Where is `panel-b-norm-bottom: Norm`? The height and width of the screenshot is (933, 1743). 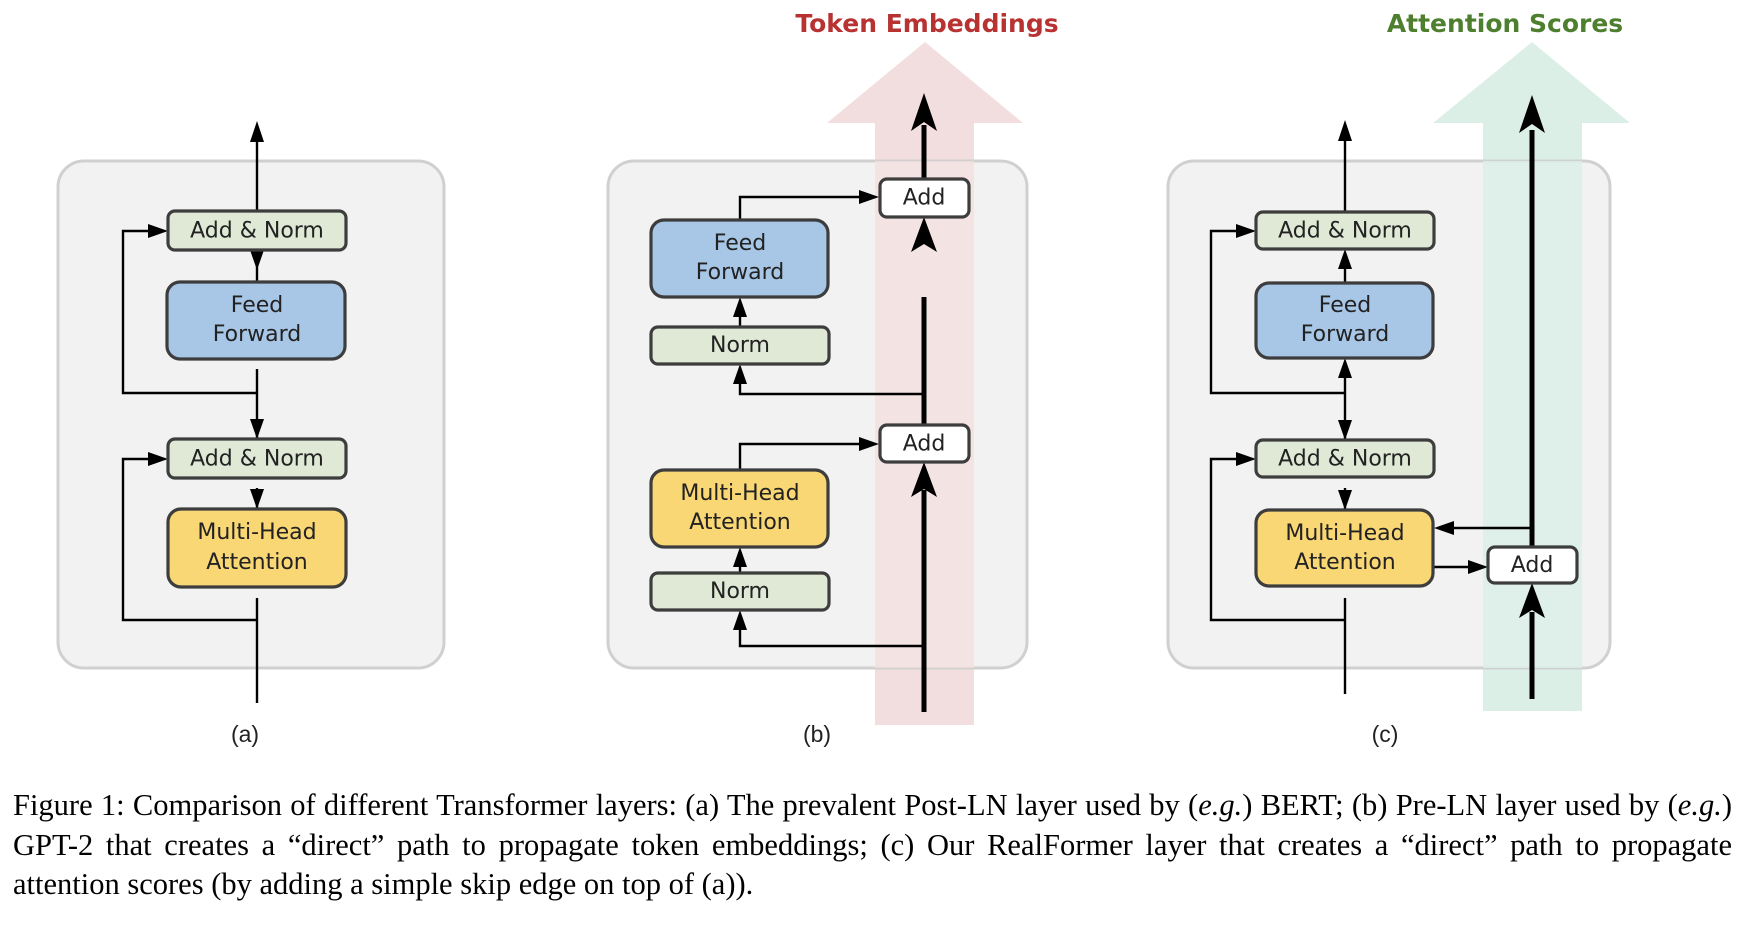 panel-b-norm-bottom: Norm is located at coordinates (740, 591).